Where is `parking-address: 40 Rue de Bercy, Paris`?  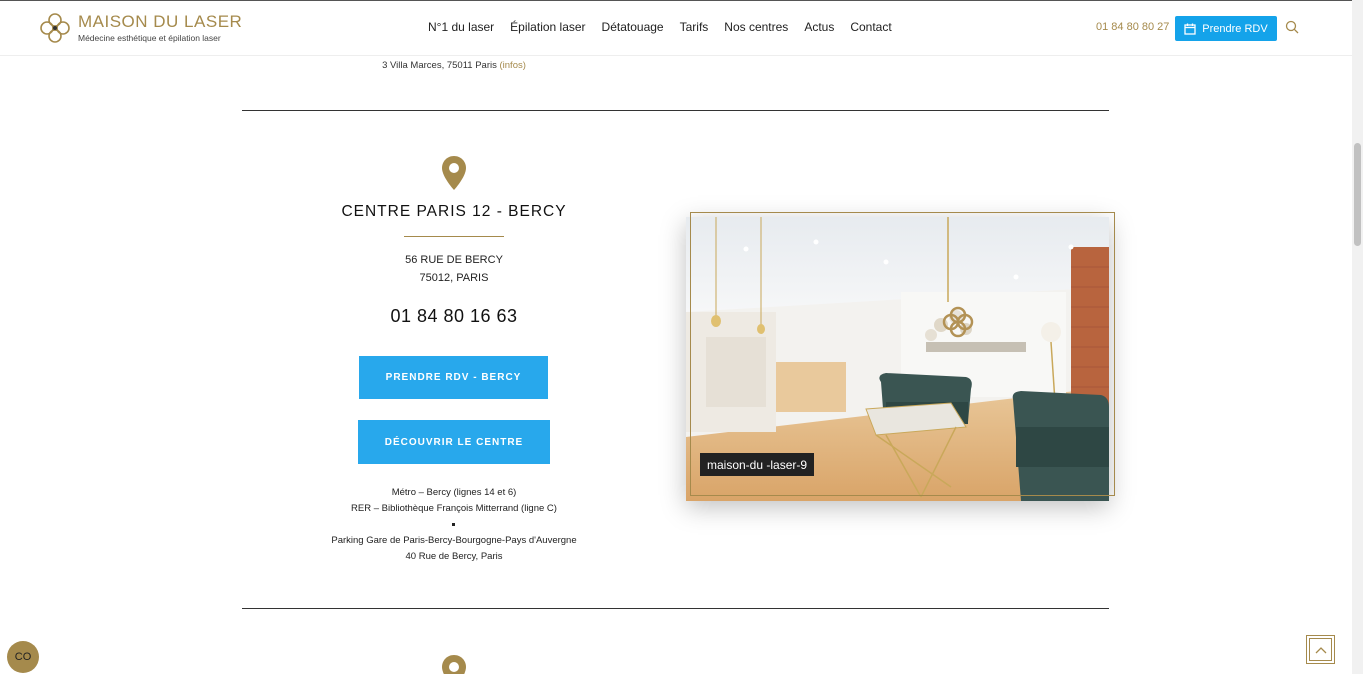 parking-address: 40 Rue de Bercy, Paris is located at coordinates (454, 556).